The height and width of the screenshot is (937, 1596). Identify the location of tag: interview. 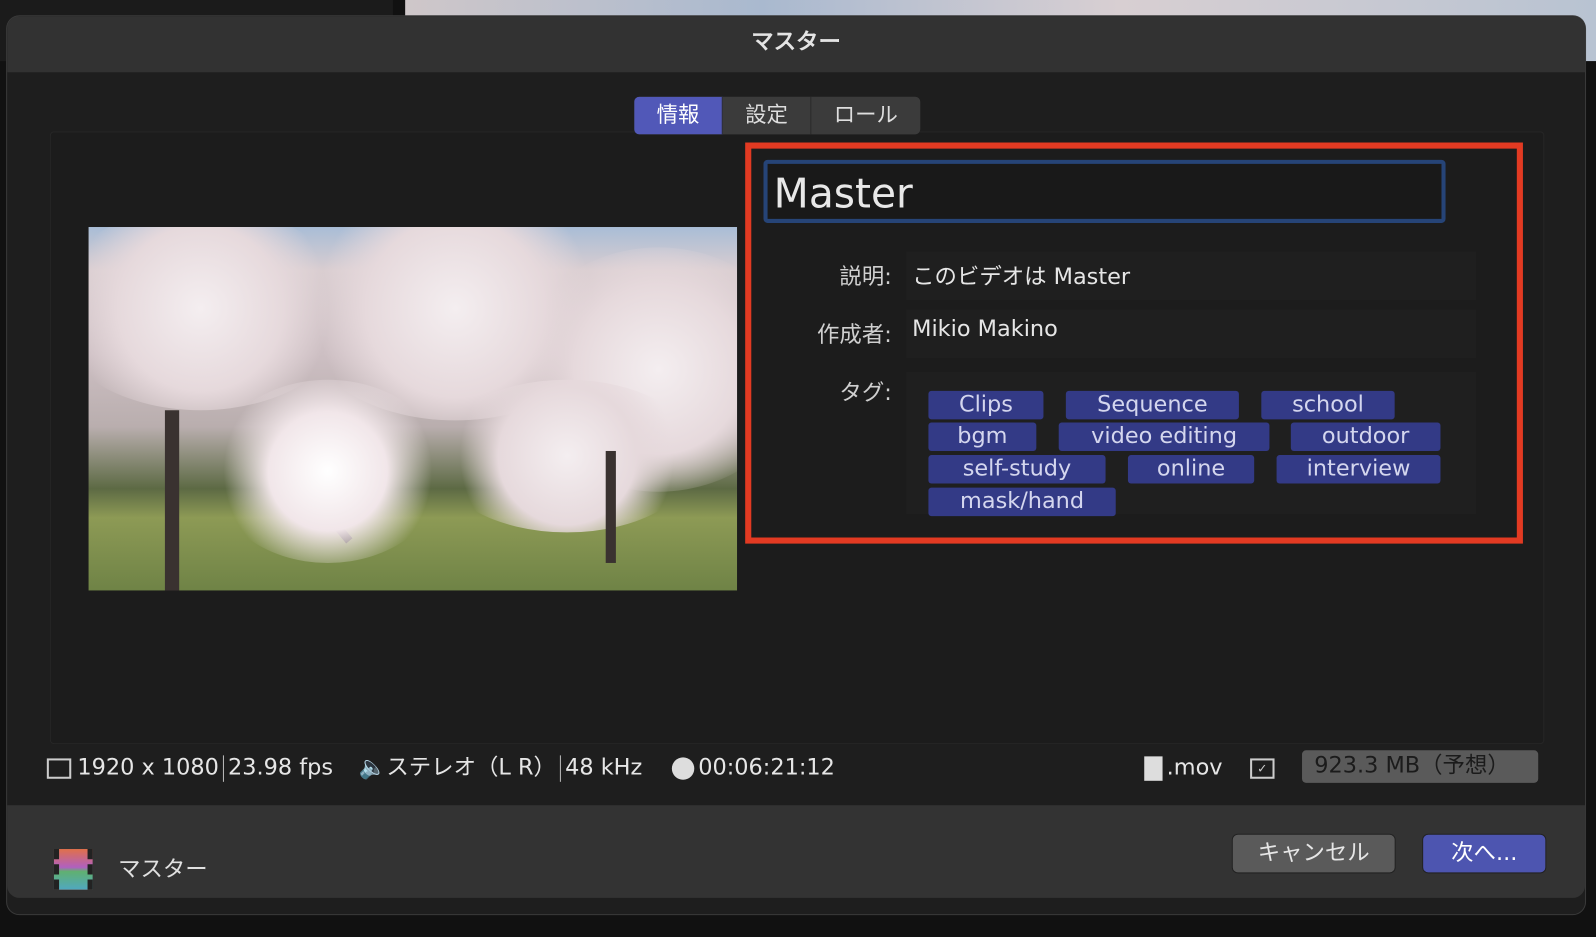
(1358, 469).